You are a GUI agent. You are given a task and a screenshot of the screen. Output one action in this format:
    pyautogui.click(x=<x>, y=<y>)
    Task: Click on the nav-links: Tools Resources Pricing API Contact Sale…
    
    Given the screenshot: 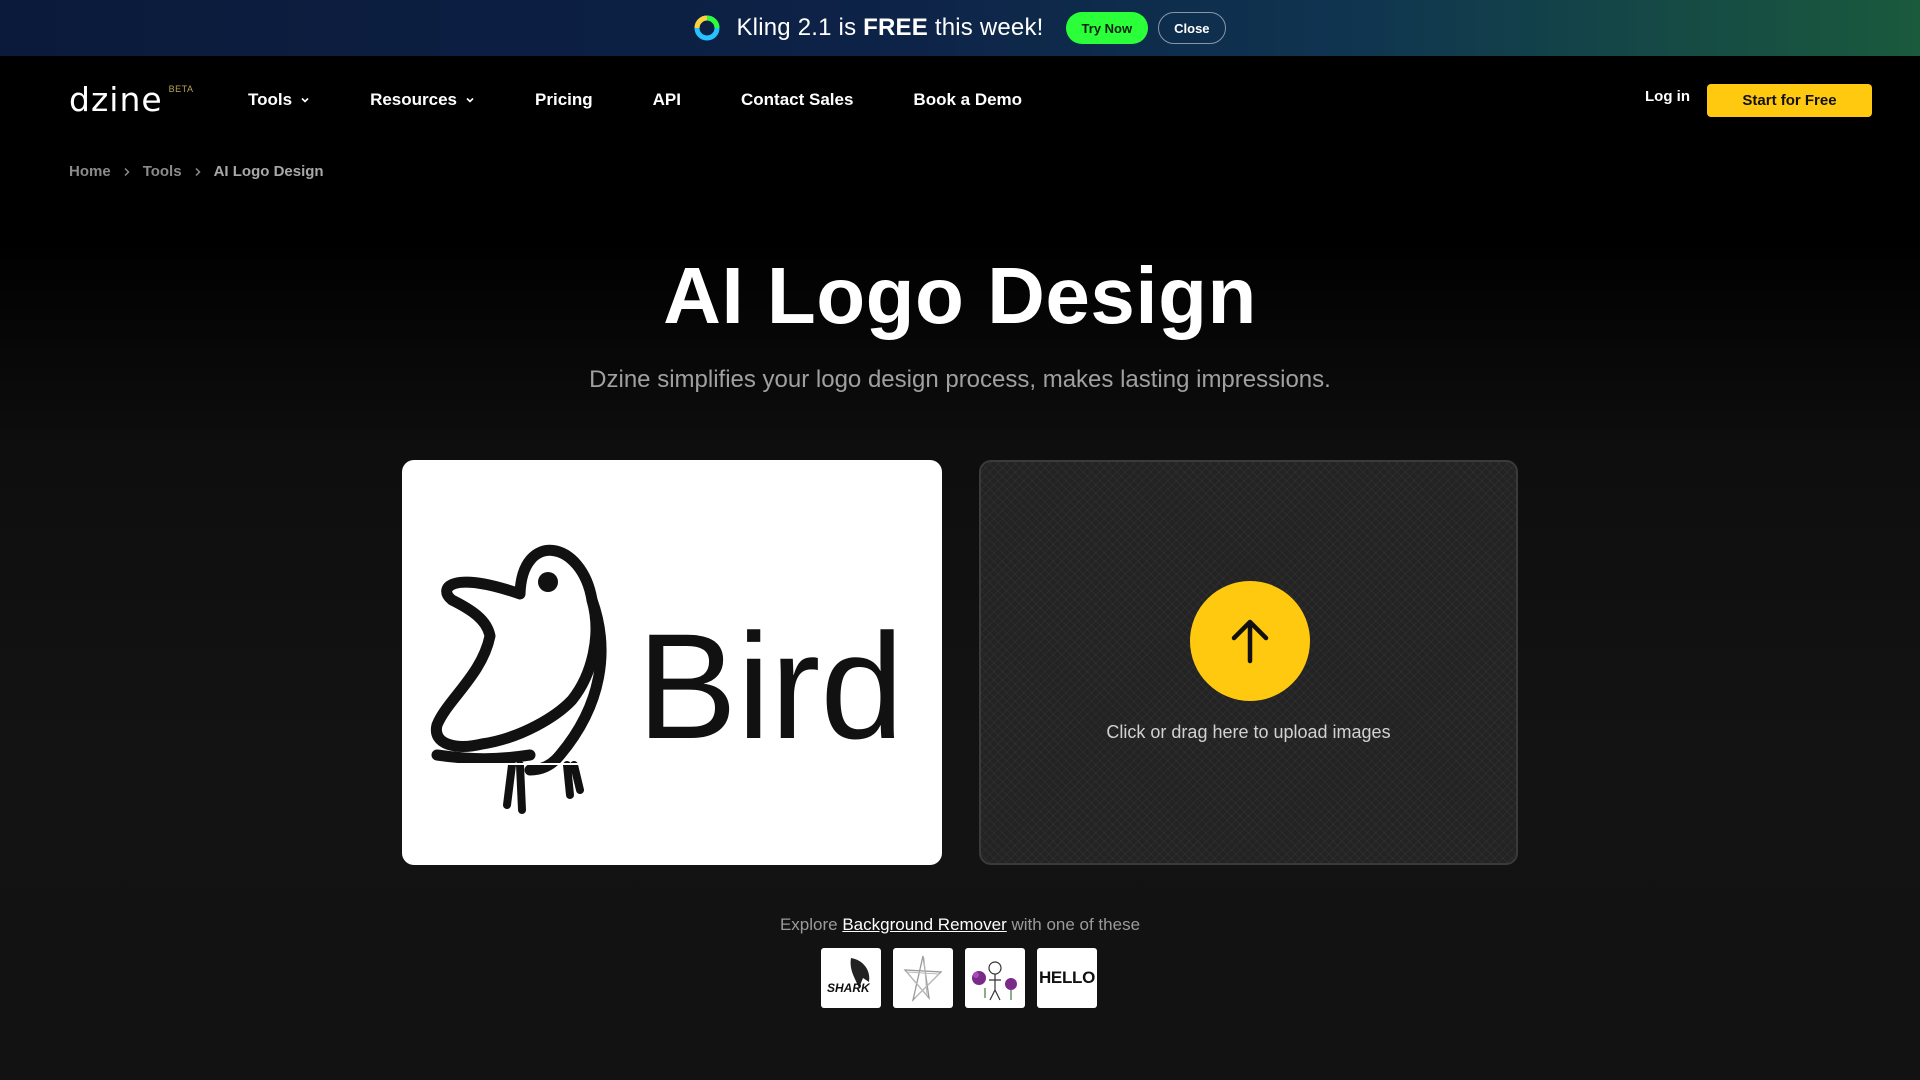 What is the action you would take?
    pyautogui.click(x=665, y=100)
    